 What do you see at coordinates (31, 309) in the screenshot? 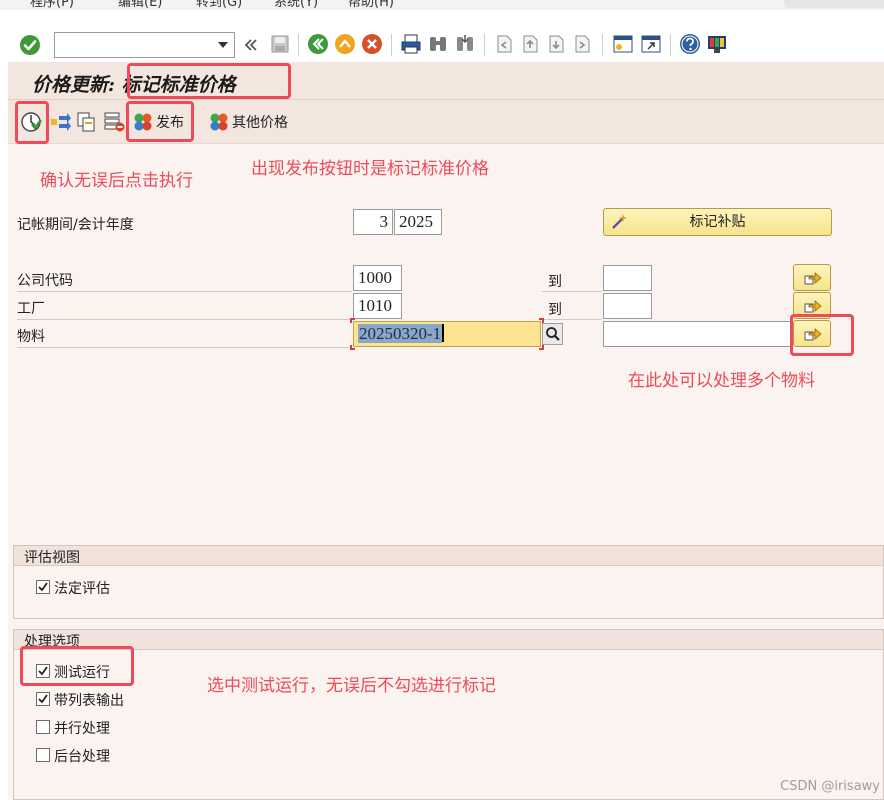
I see `plant-label: 工厂` at bounding box center [31, 309].